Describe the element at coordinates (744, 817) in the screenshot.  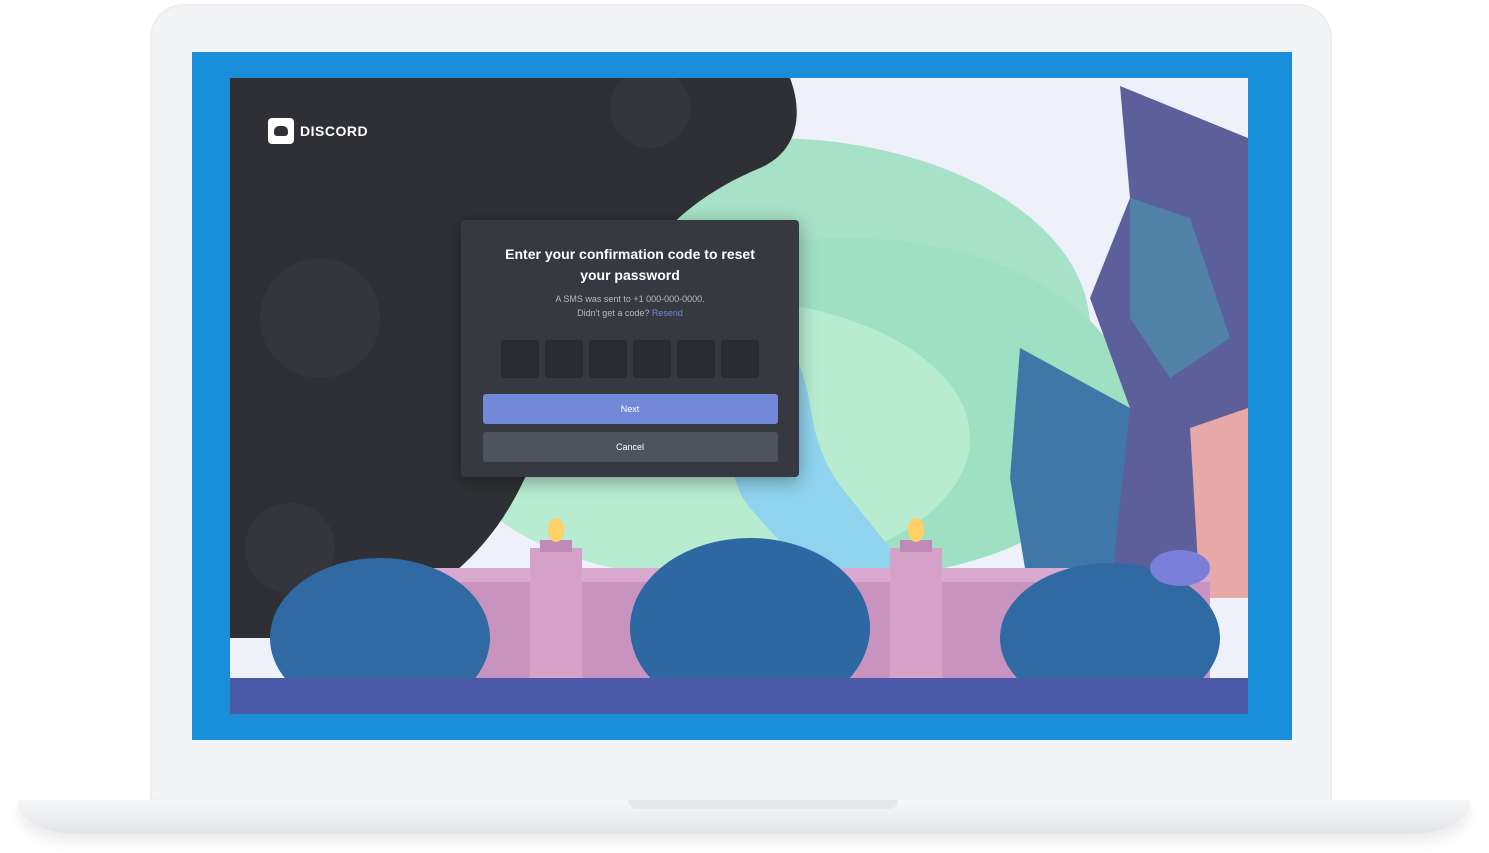
I see `laptop-base` at that location.